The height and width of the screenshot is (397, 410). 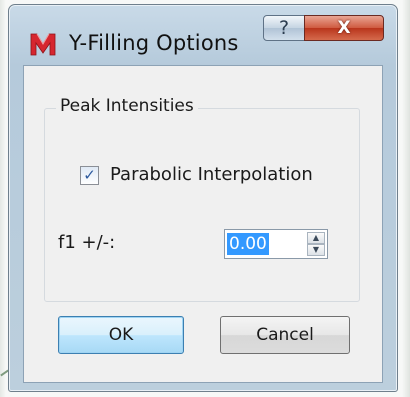 What do you see at coordinates (3, 198) in the screenshot?
I see `background-edge-left` at bounding box center [3, 198].